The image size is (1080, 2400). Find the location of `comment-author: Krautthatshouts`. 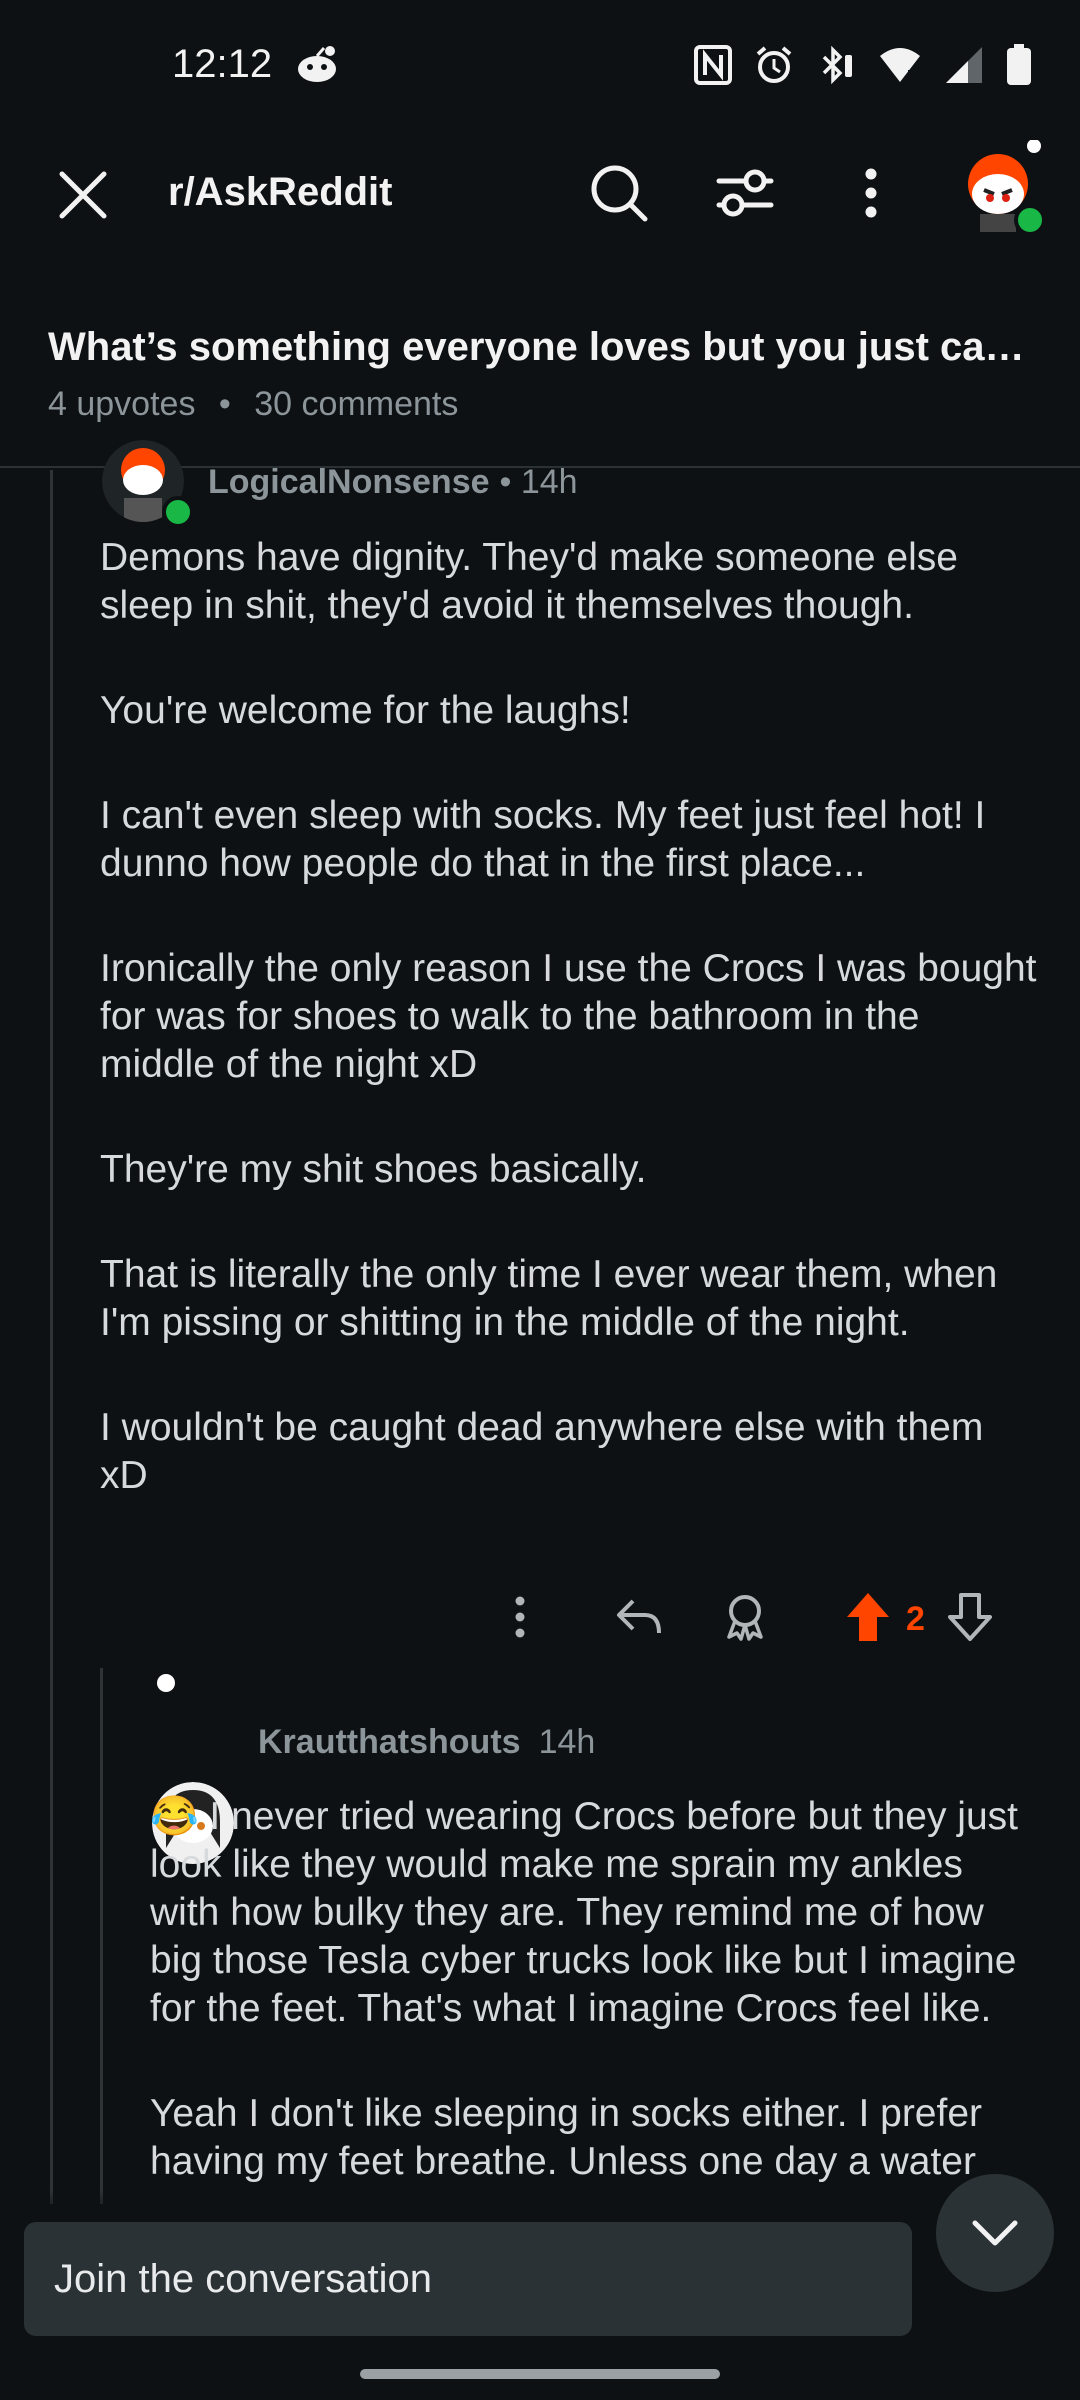

comment-author: Krautthatshouts is located at coordinates (389, 1742).